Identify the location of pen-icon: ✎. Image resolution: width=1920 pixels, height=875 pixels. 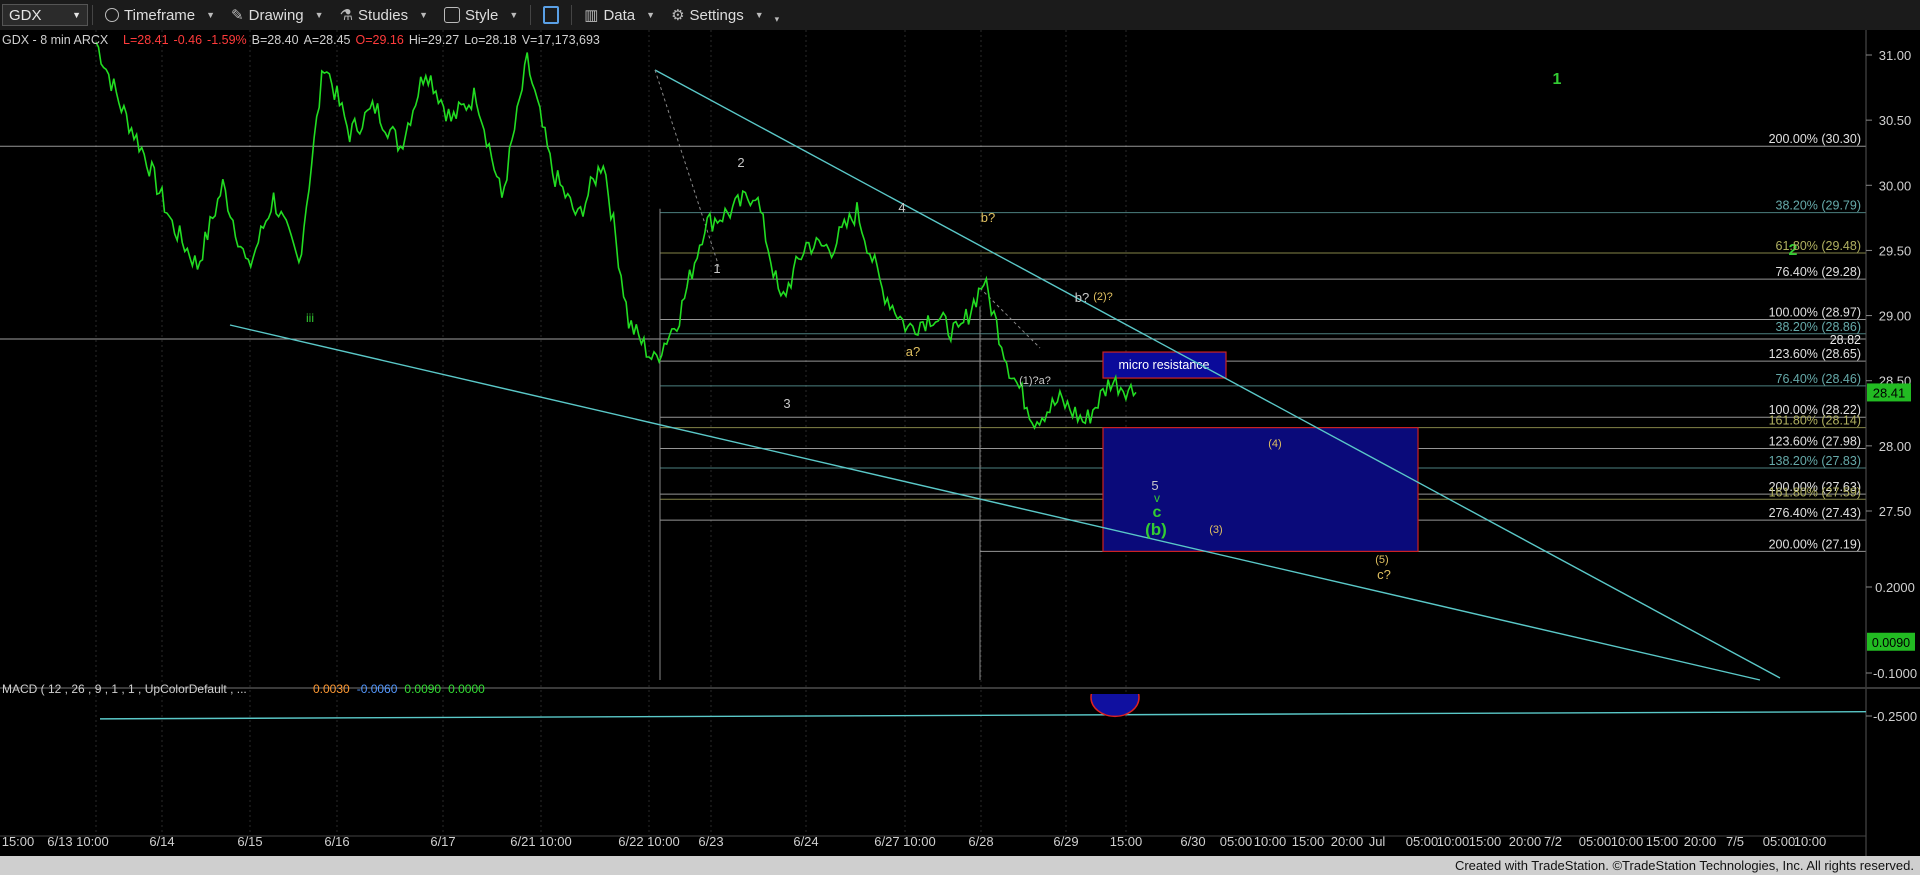
(237, 15).